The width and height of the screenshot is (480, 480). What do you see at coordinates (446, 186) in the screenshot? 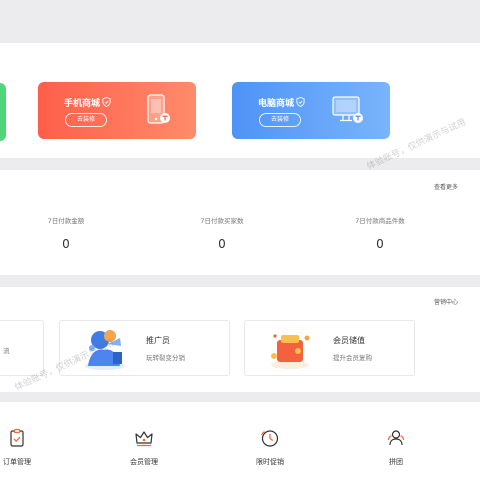
I see `view-more-link: 查看更多` at bounding box center [446, 186].